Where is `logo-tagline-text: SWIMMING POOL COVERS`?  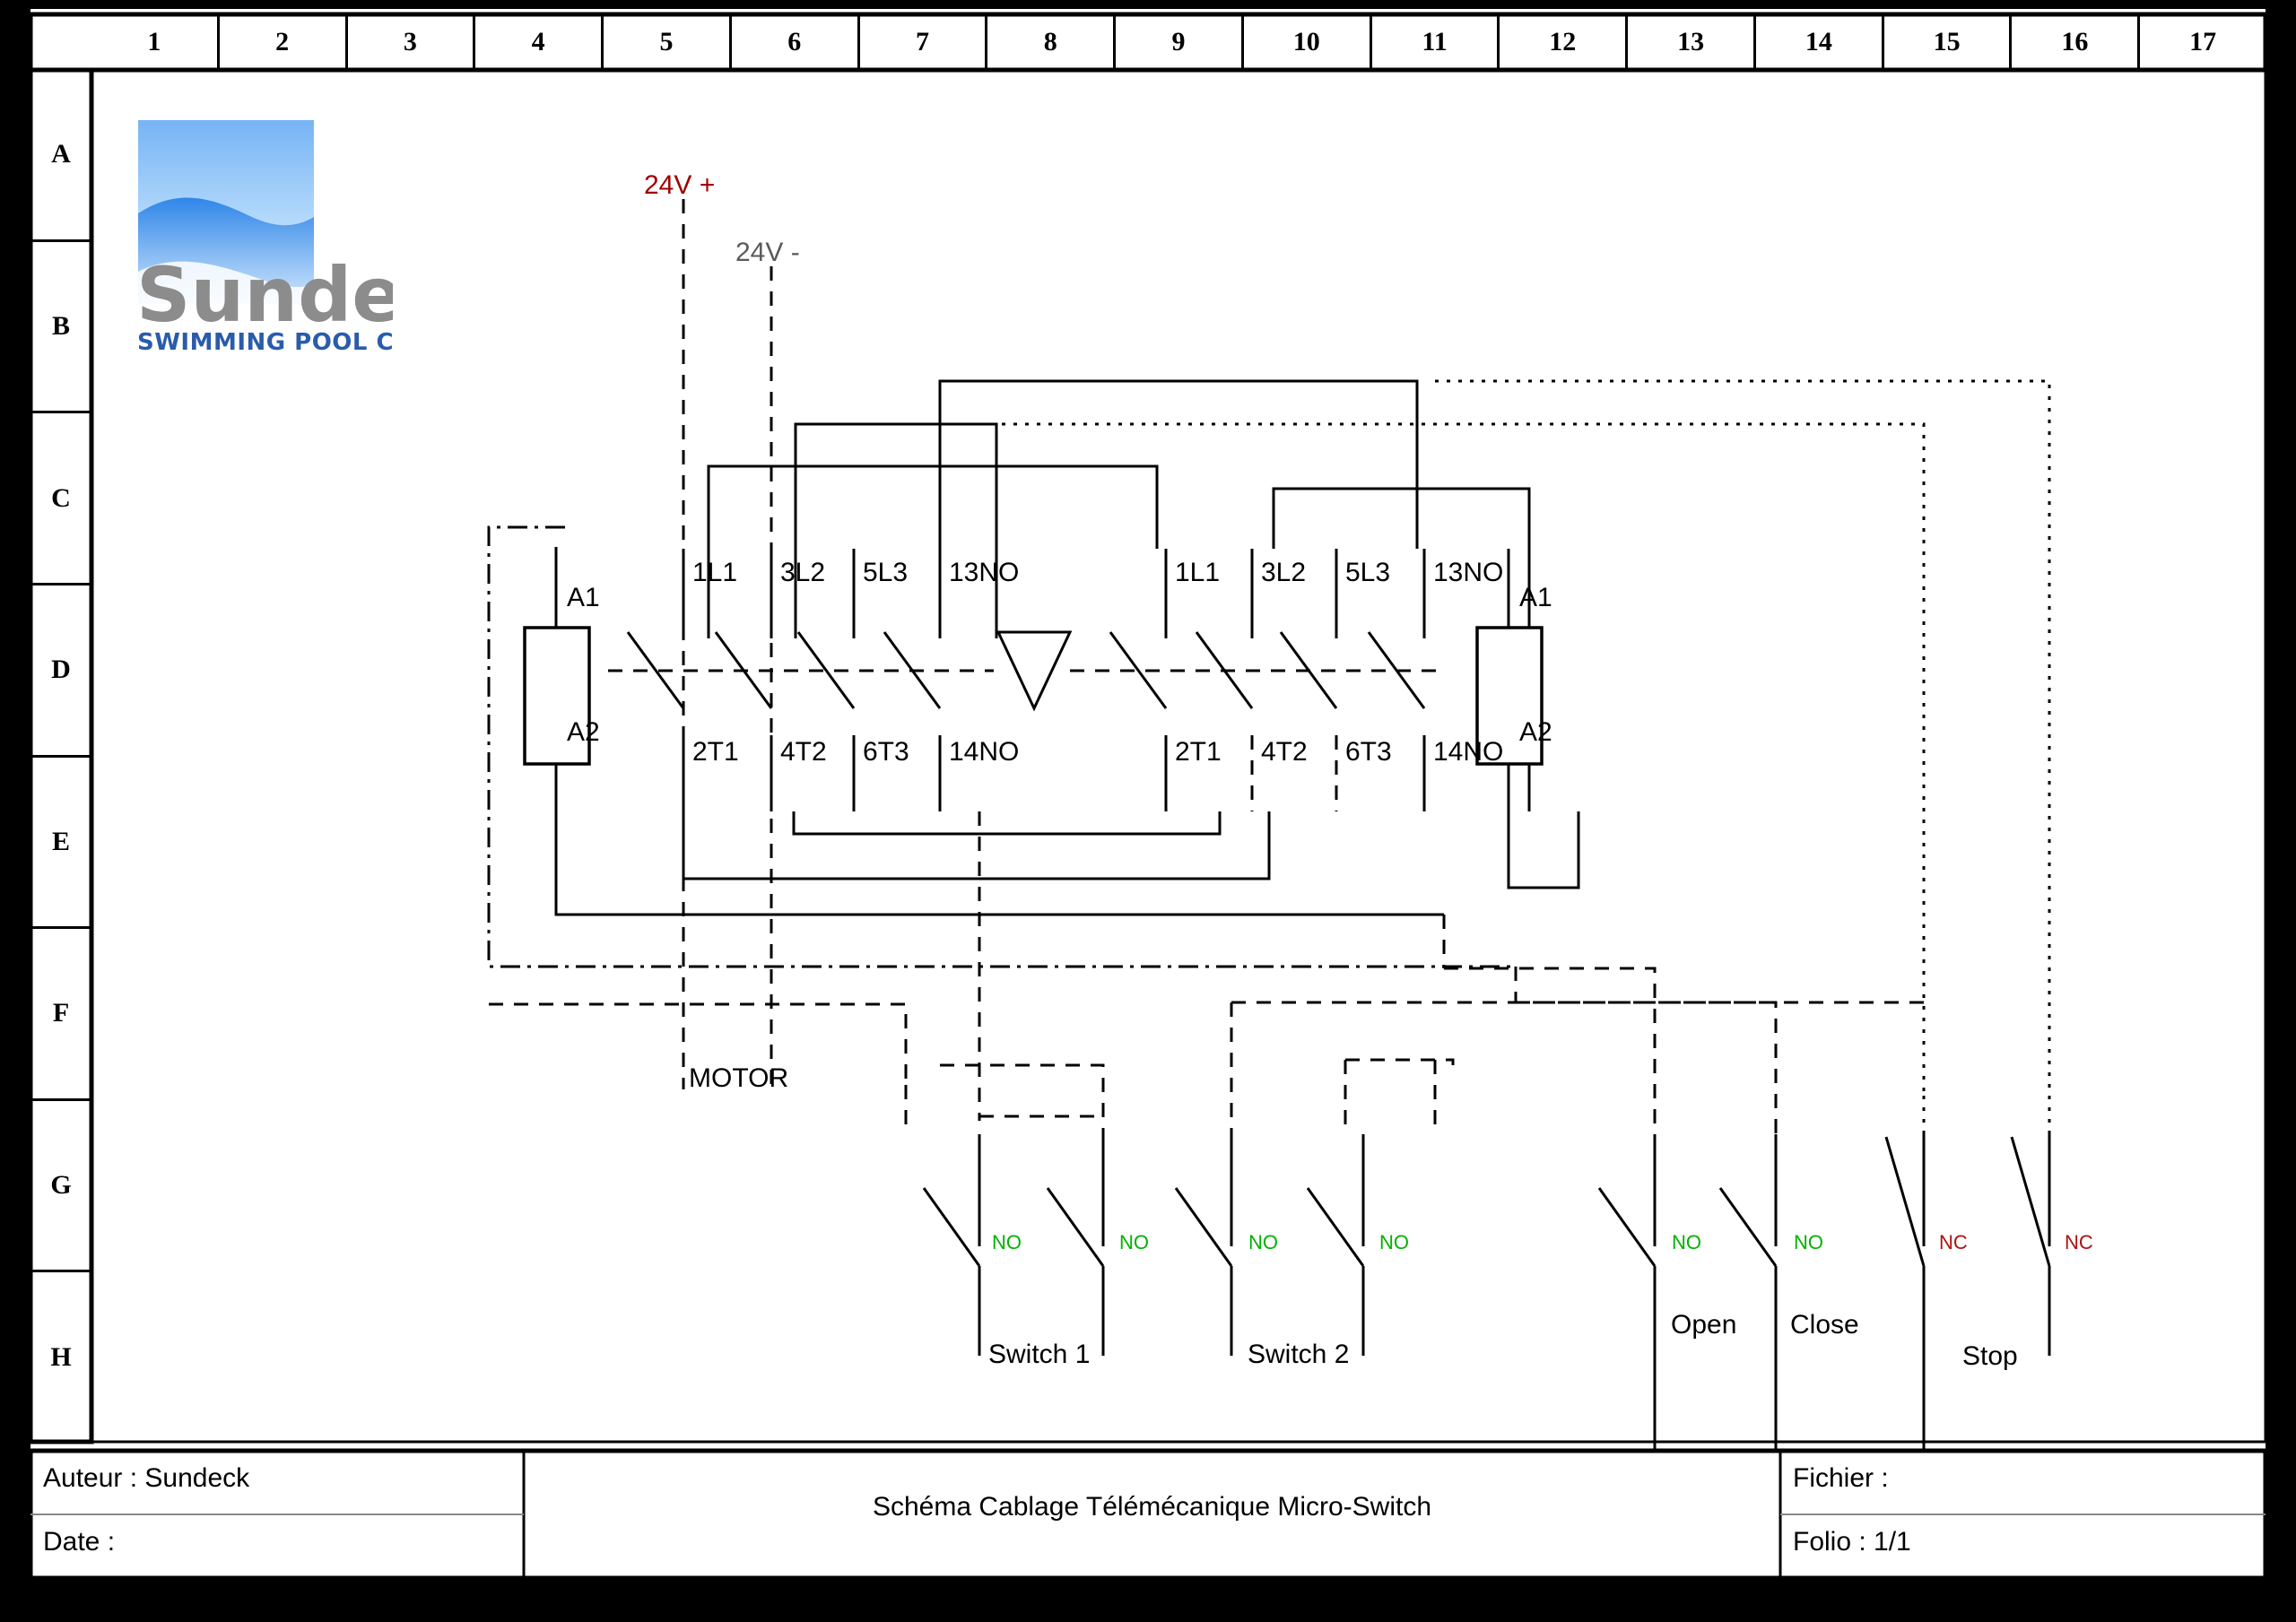 logo-tagline-text: SWIMMING POOL COVERS is located at coordinates (265, 342).